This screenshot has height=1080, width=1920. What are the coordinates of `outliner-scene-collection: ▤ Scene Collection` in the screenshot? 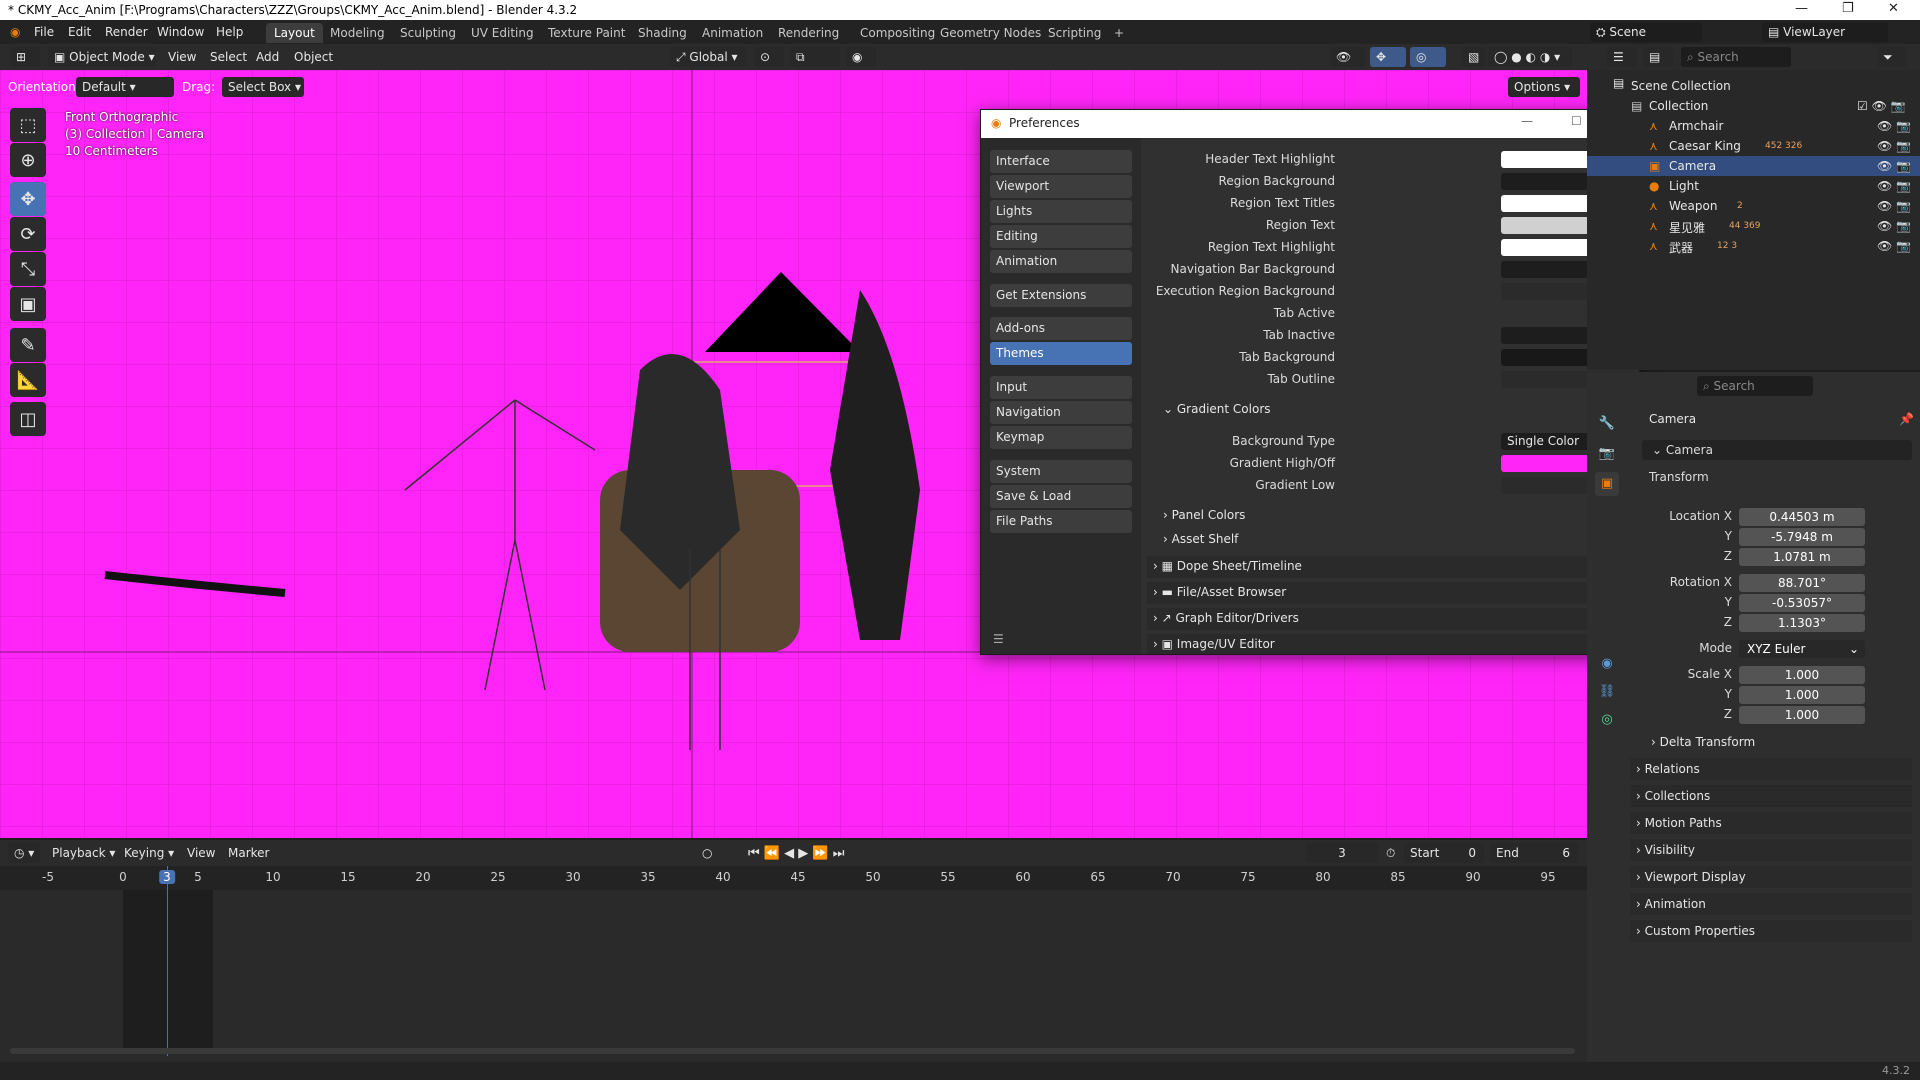 It's located at (1753, 86).